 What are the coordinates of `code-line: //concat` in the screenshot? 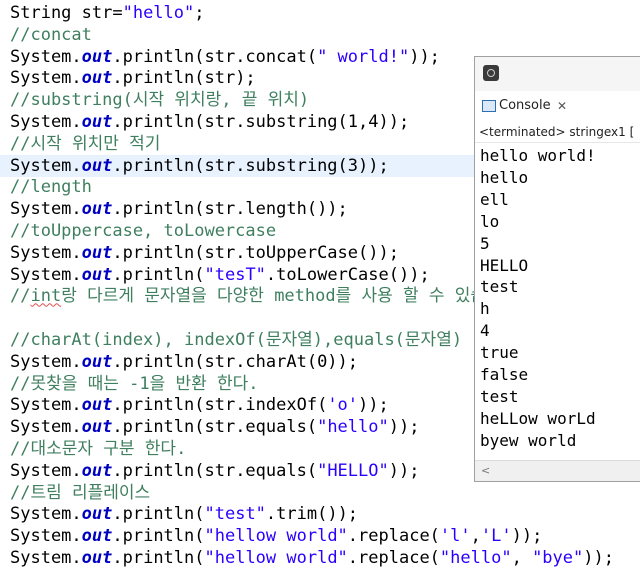 It's located at (51, 35).